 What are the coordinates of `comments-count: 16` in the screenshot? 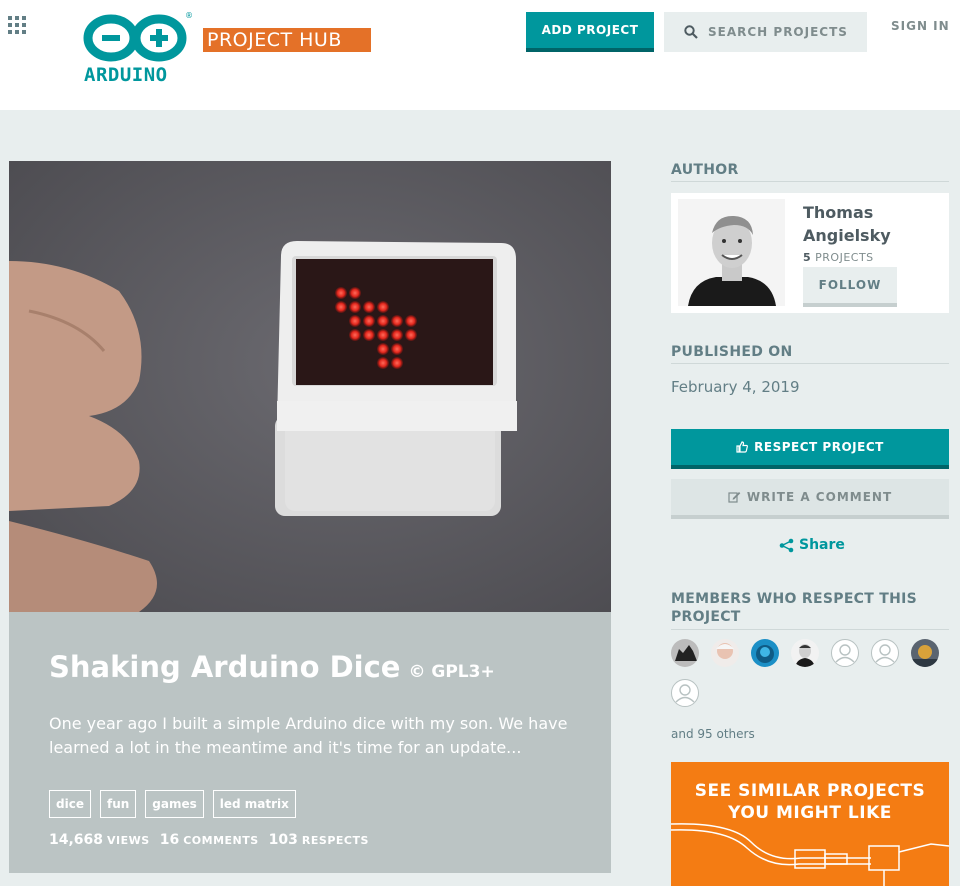 It's located at (169, 840).